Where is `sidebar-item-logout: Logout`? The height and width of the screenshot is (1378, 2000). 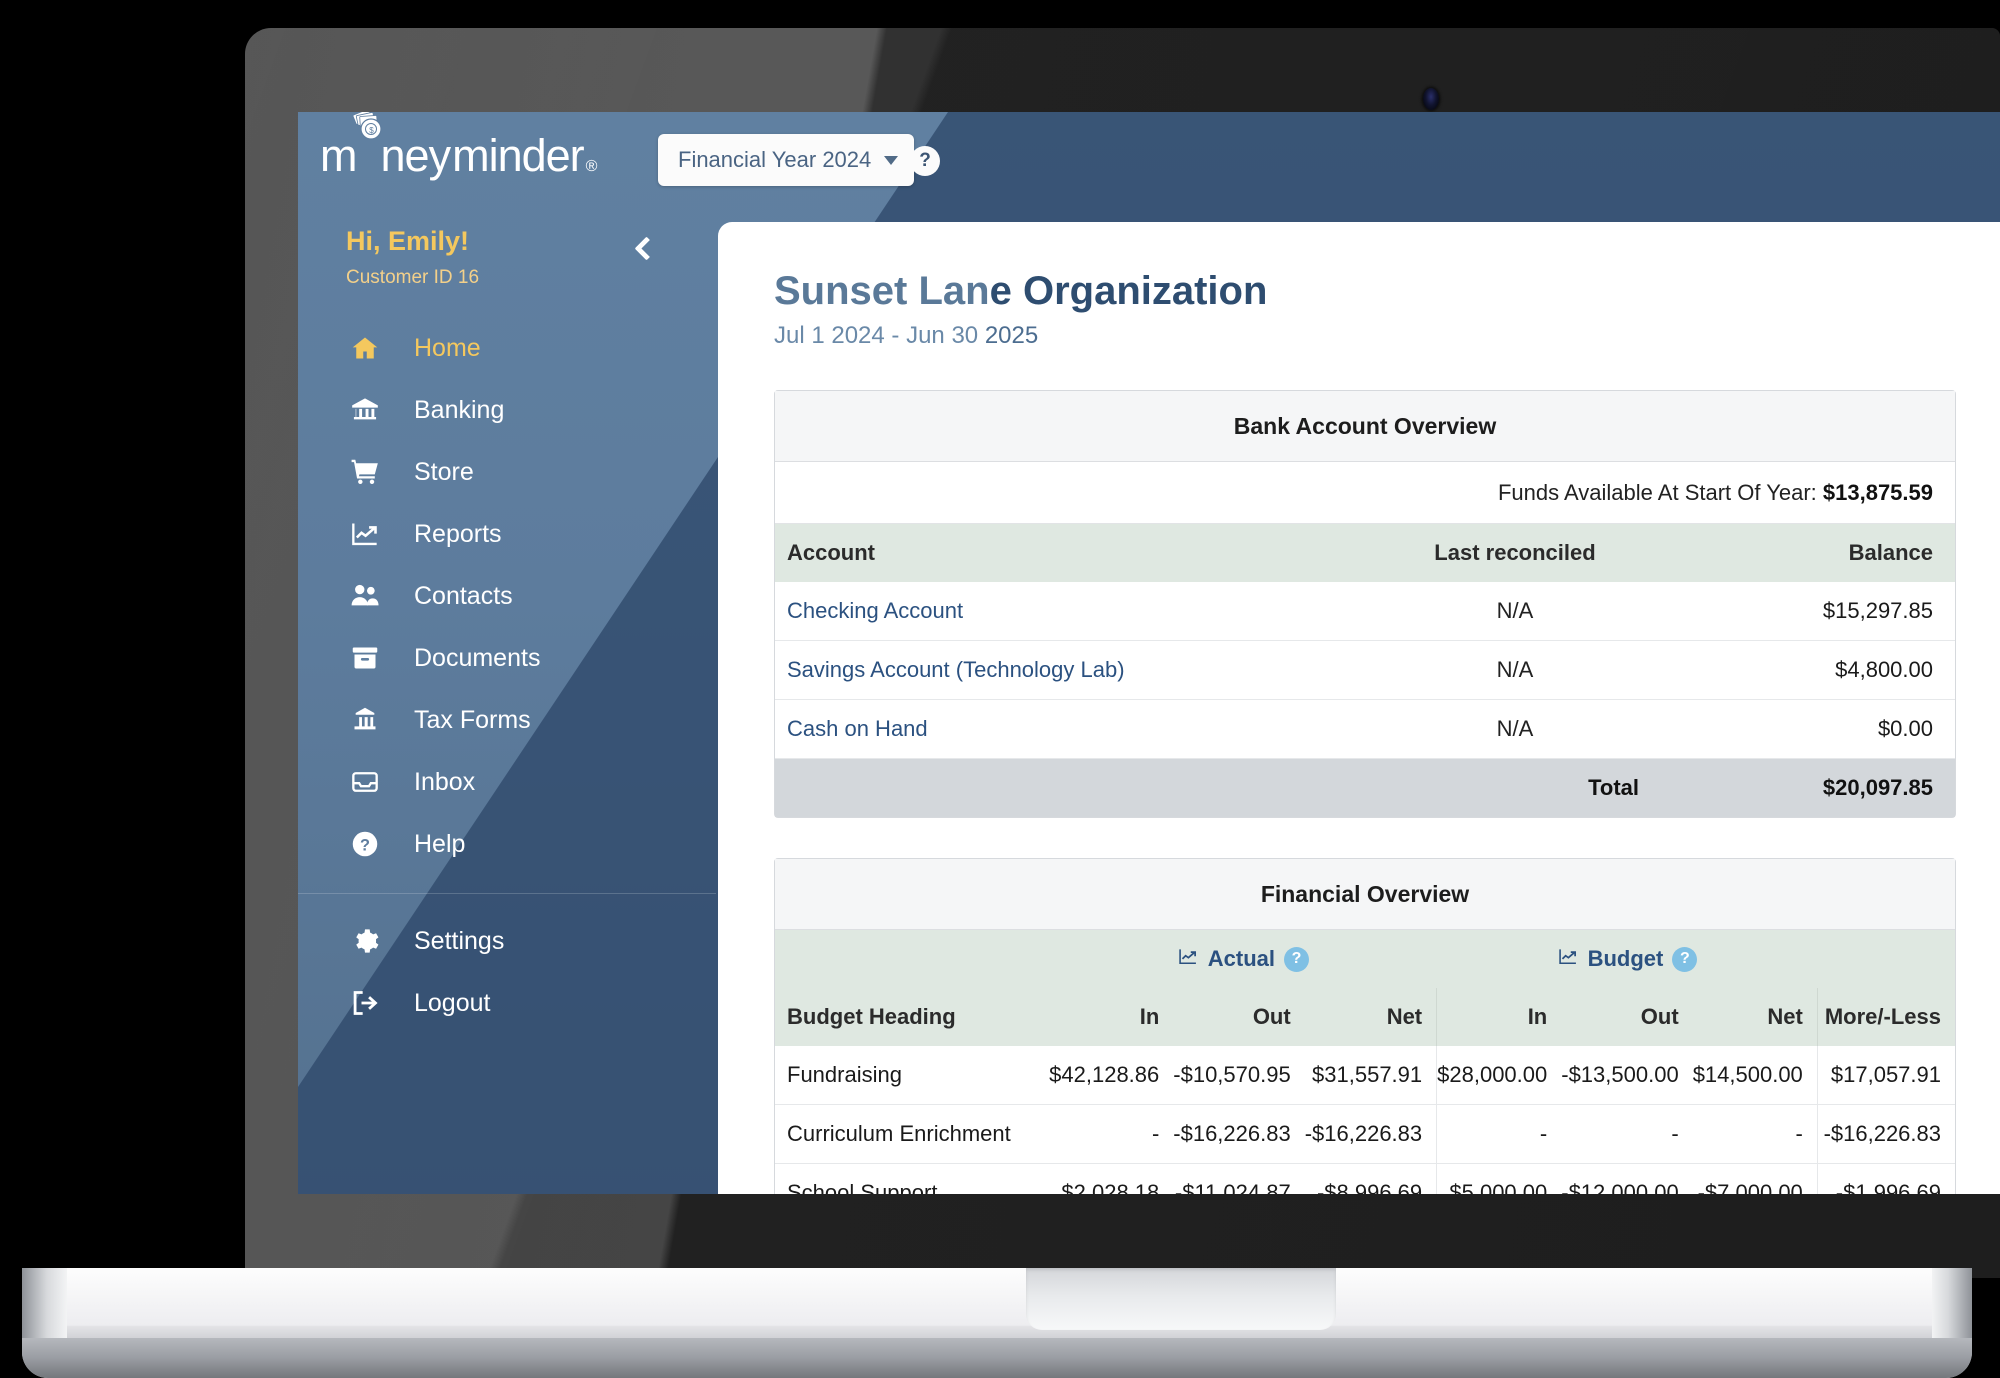
sidebar-item-logout: Logout is located at coordinates (507, 1003).